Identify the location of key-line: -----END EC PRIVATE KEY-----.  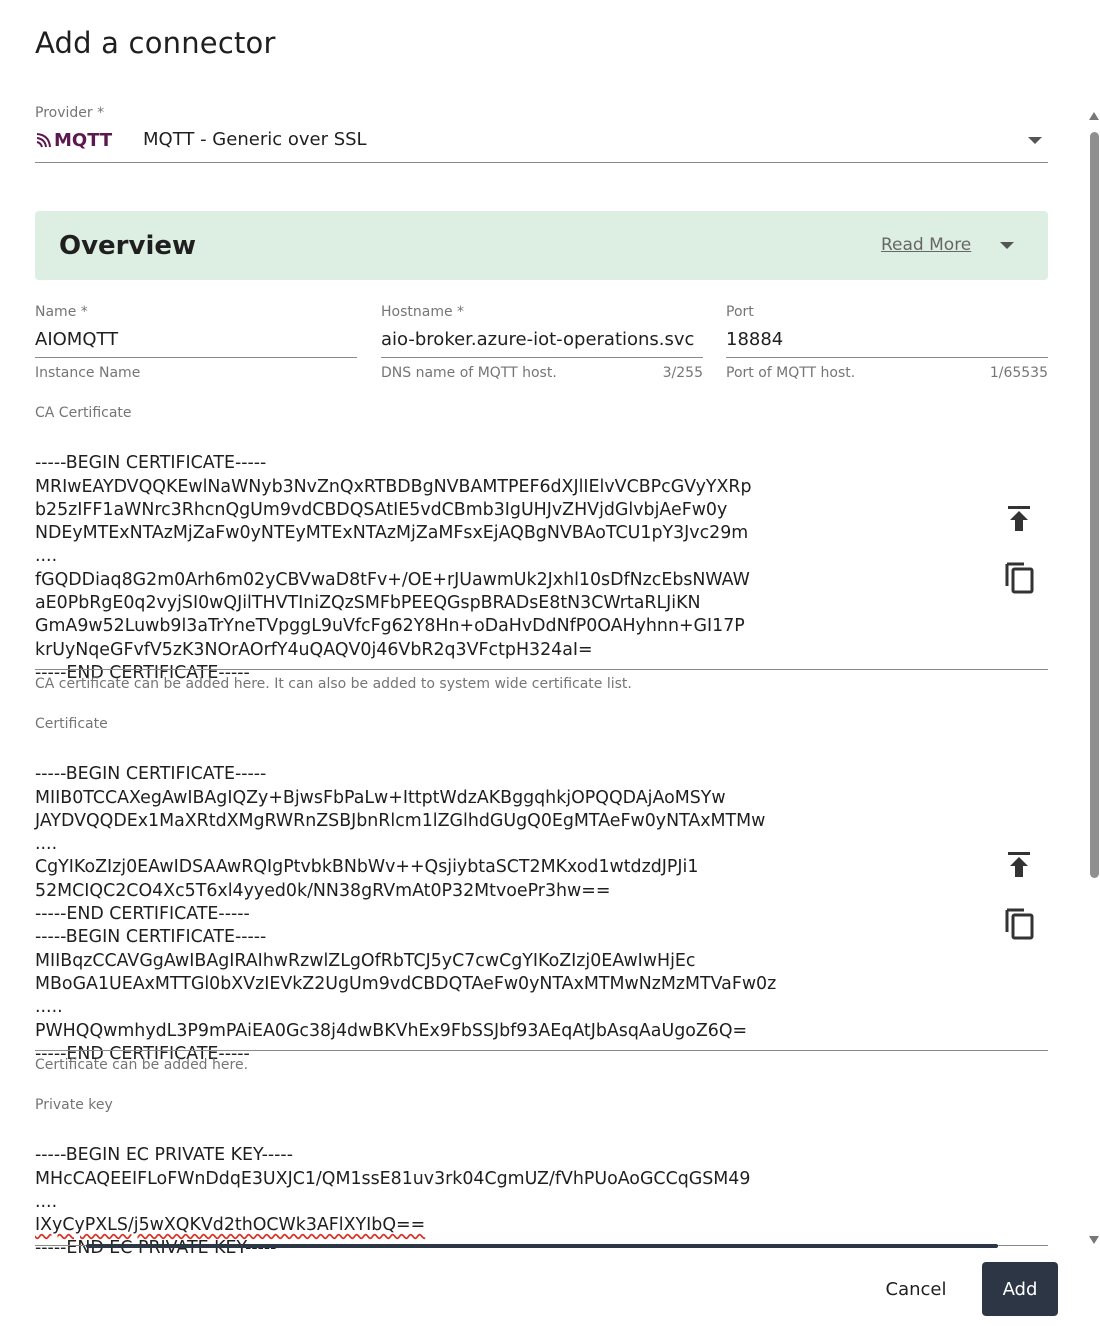
(156, 1248).